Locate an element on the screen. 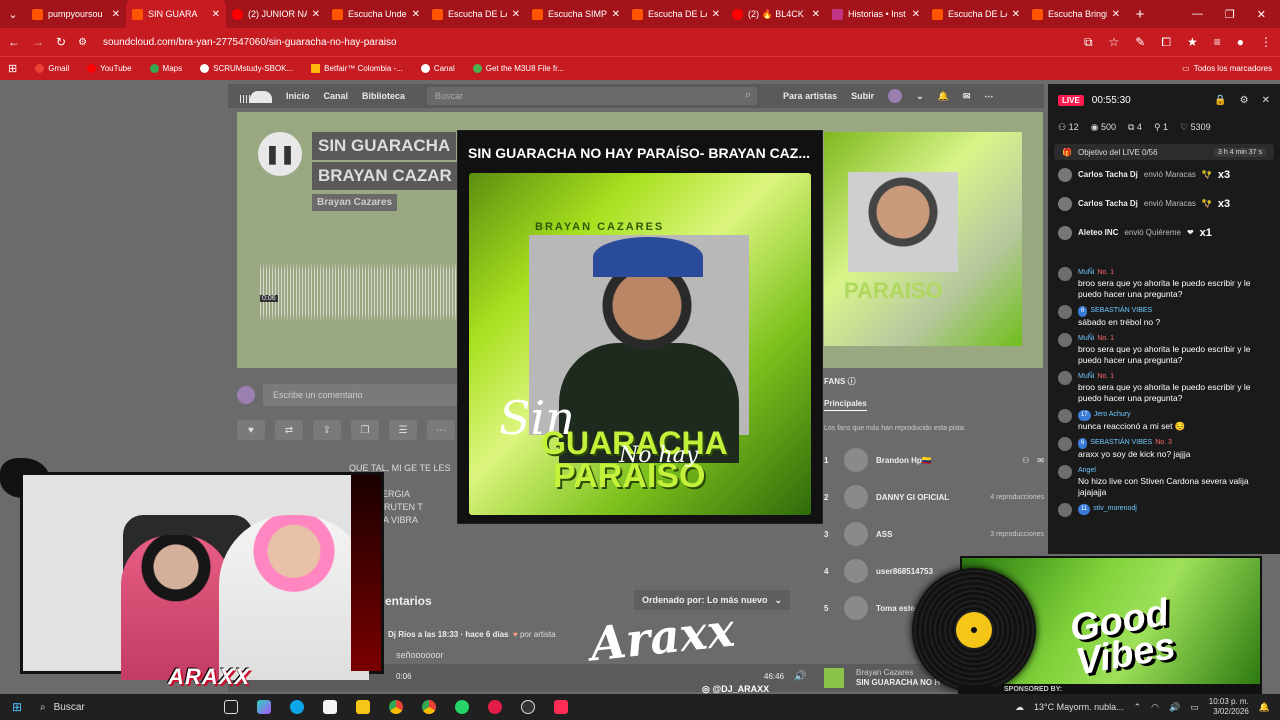 Image resolution: width=1280 pixels, height=720 pixels. extension-pin-icon: ✎ is located at coordinates (1140, 42).